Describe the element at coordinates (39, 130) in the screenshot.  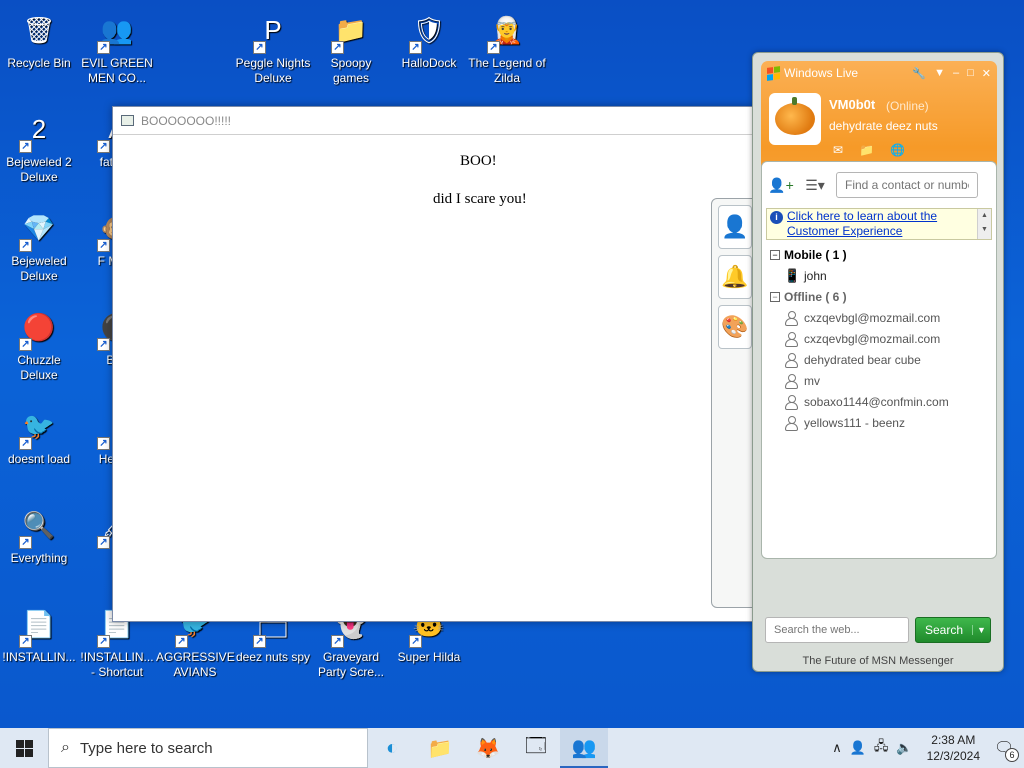
I see `shortcut-icon: 2 ↗` at that location.